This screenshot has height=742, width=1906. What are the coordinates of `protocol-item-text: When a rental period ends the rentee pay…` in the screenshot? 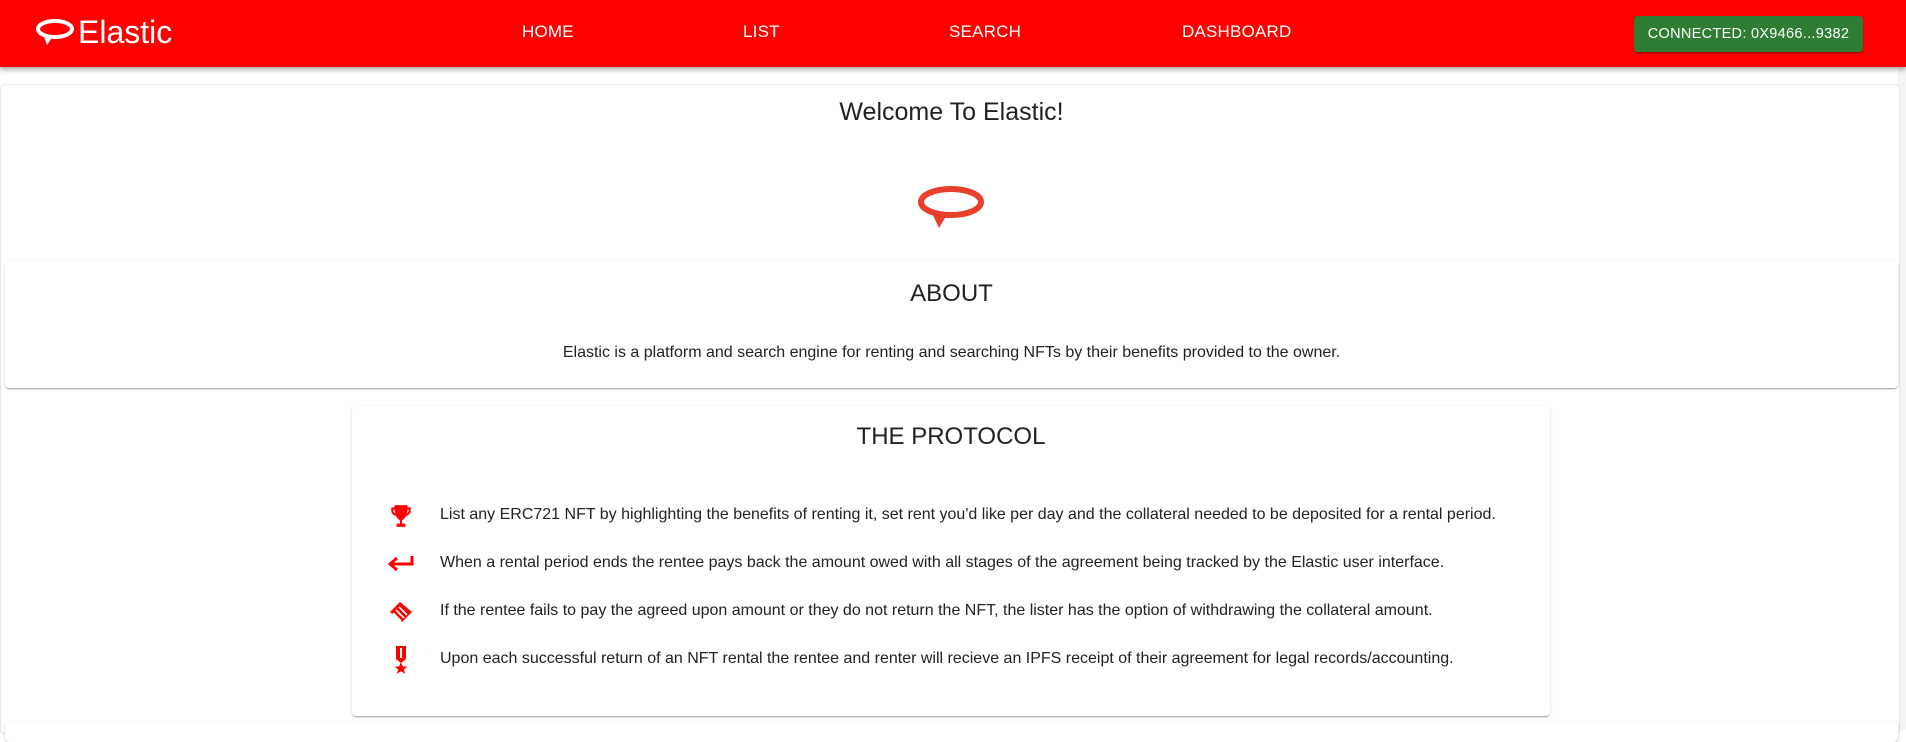 It's located at (942, 562).